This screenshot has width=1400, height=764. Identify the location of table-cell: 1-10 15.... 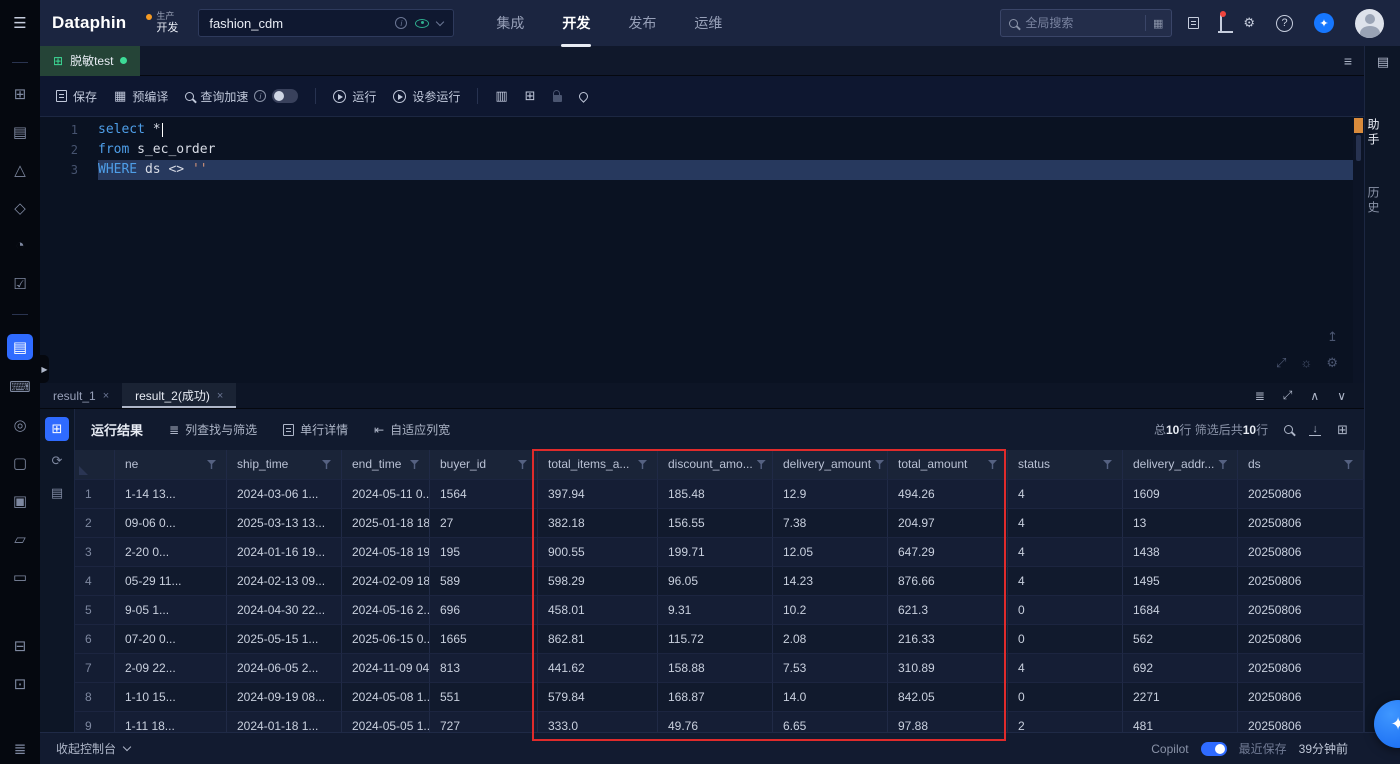
(171, 697).